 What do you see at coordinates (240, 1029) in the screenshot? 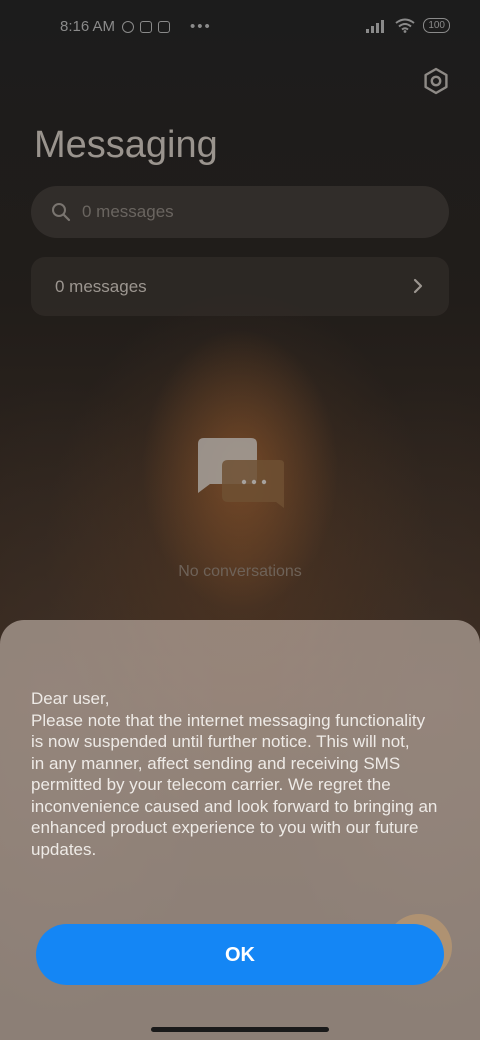
I see `home-indicator` at bounding box center [240, 1029].